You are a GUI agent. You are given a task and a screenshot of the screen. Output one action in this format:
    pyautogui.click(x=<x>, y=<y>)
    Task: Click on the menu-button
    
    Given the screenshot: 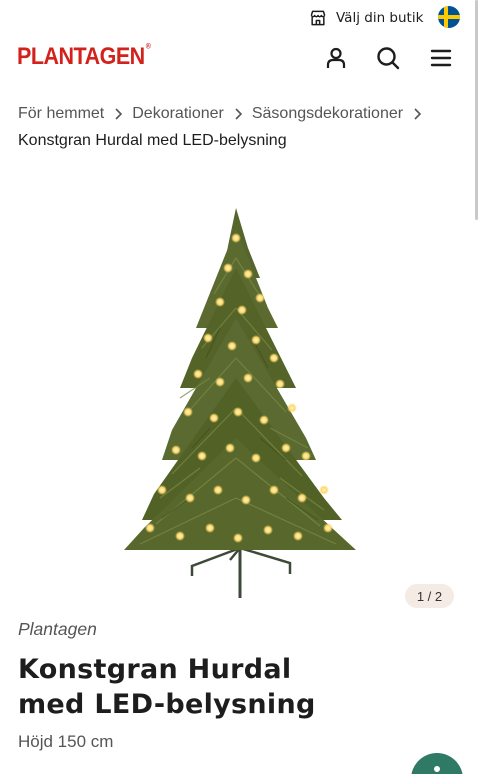 What is the action you would take?
    pyautogui.click(x=441, y=58)
    